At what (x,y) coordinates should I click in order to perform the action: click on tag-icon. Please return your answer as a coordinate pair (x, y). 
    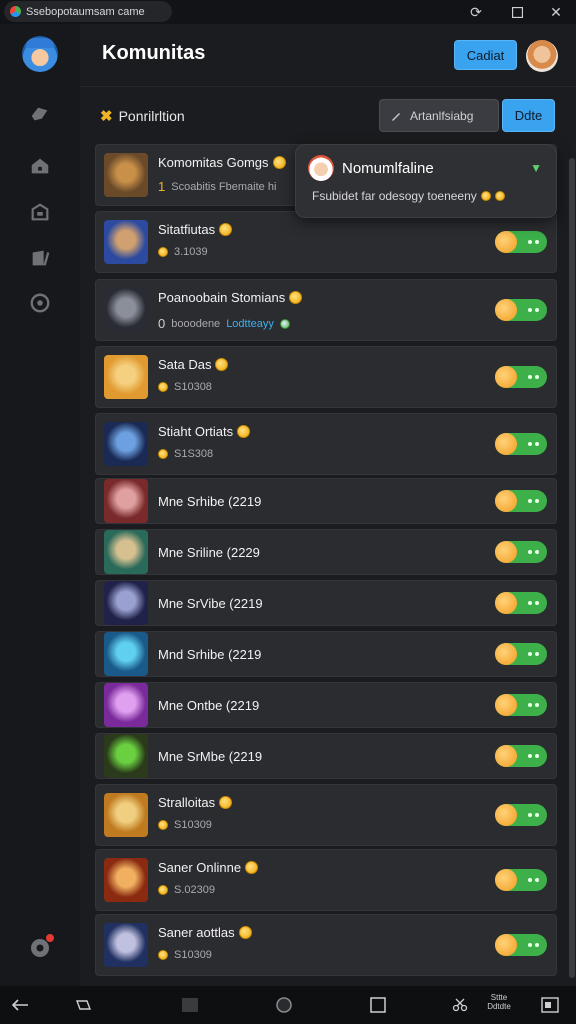
    Looking at the image, I should click on (396, 116).